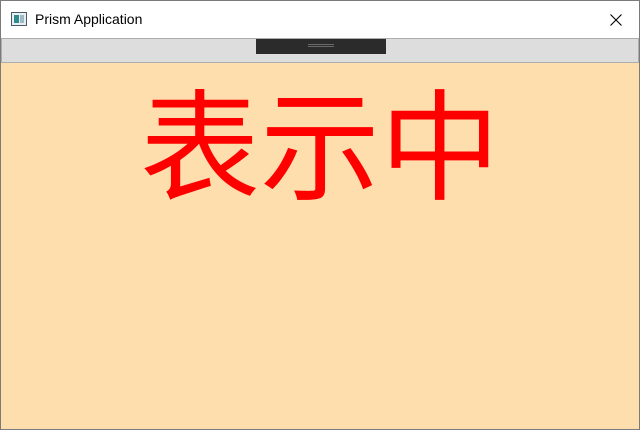 This screenshot has width=640, height=430. I want to click on close-button, so click(616, 19).